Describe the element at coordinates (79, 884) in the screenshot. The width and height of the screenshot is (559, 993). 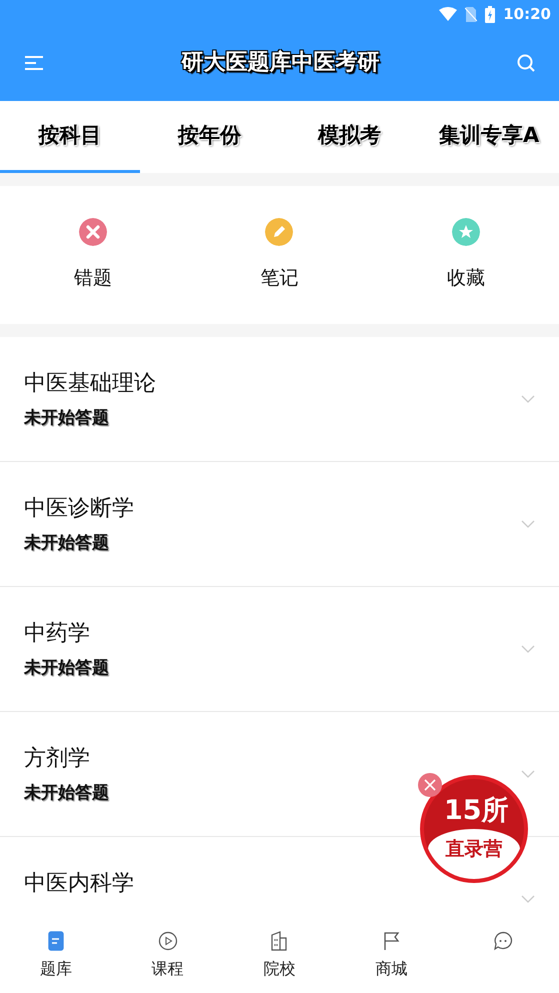
I see `subject-name: 中医内科学` at that location.